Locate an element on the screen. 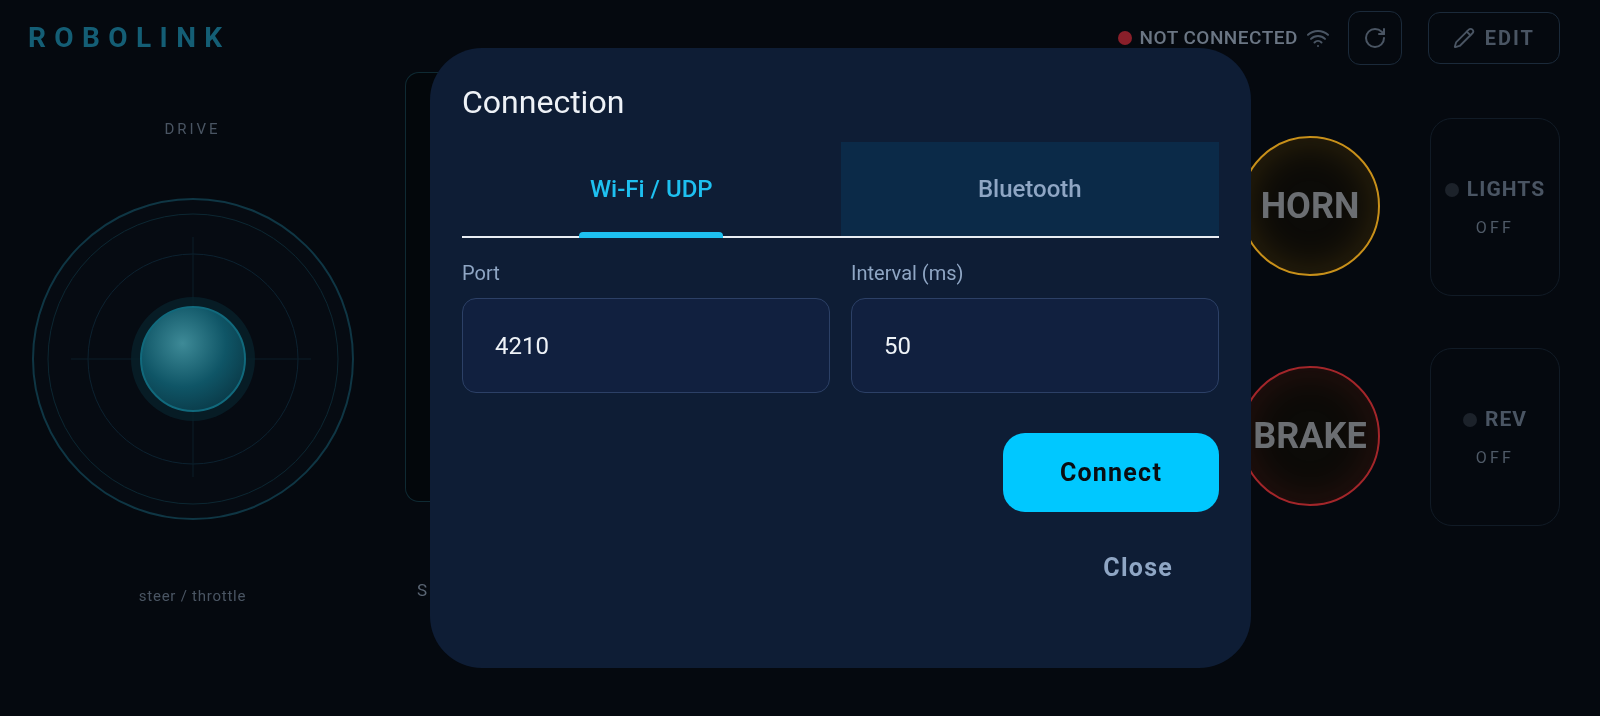 This screenshot has height=716, width=1600. joystick-caption: steer / throttle is located at coordinates (192, 596).